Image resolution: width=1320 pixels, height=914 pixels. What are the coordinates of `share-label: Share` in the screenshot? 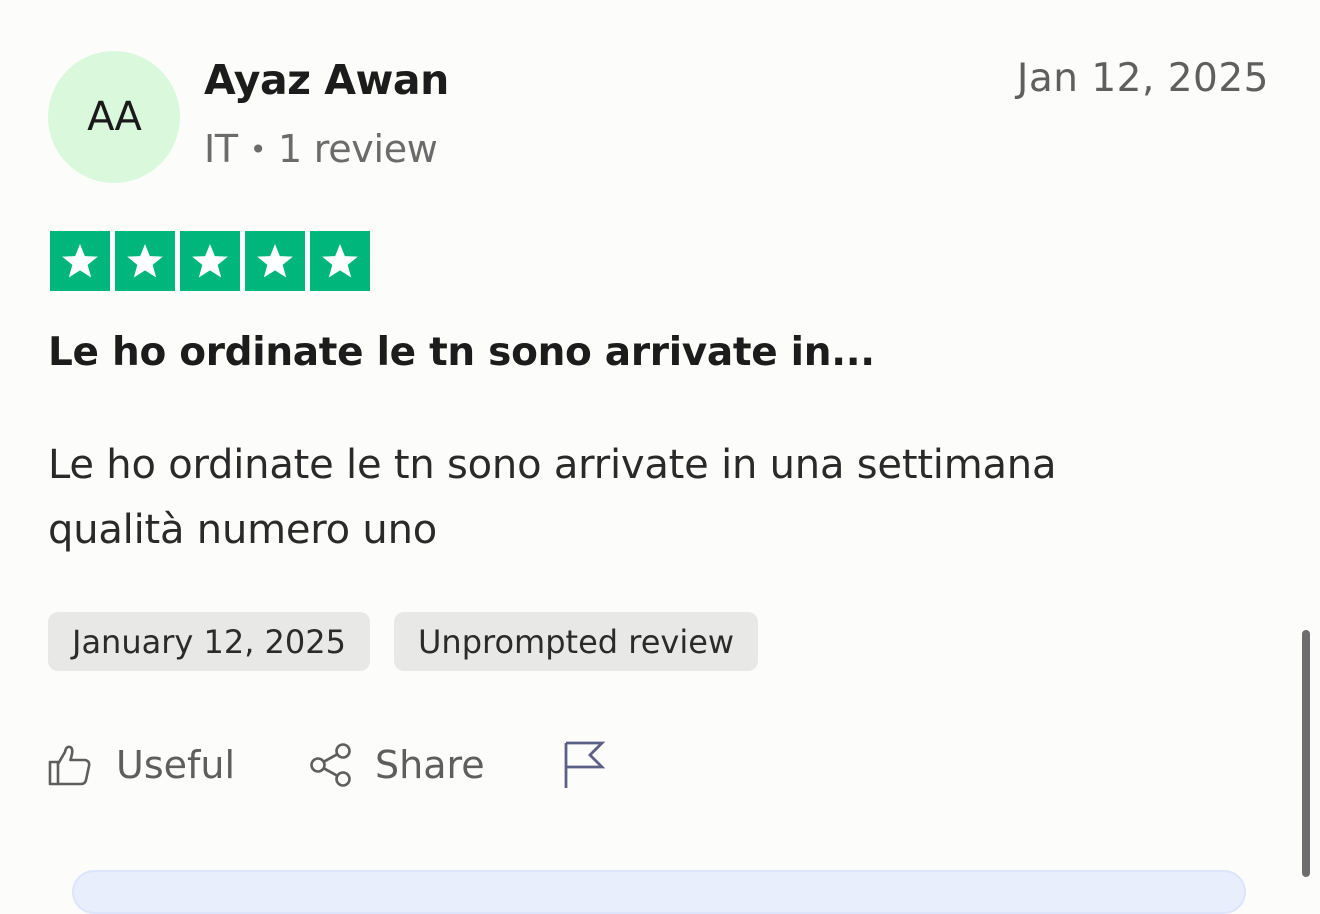 It's located at (430, 765).